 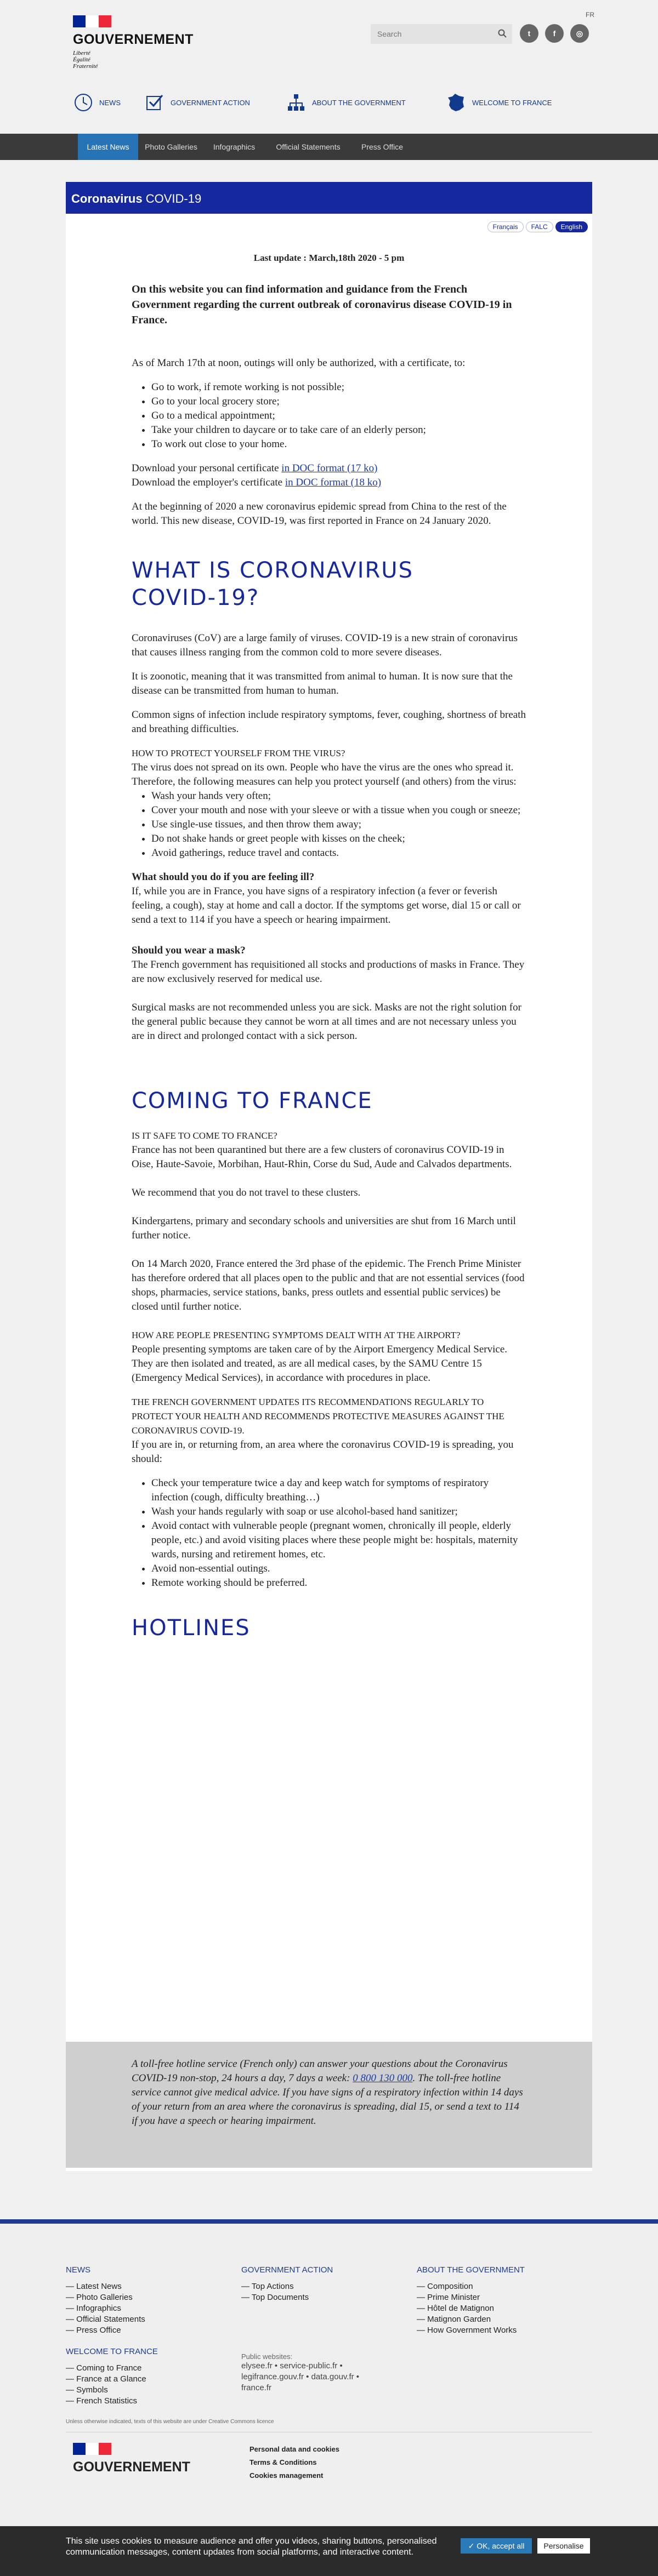 I want to click on footer-link: Latest News, so click(x=112, y=2287).